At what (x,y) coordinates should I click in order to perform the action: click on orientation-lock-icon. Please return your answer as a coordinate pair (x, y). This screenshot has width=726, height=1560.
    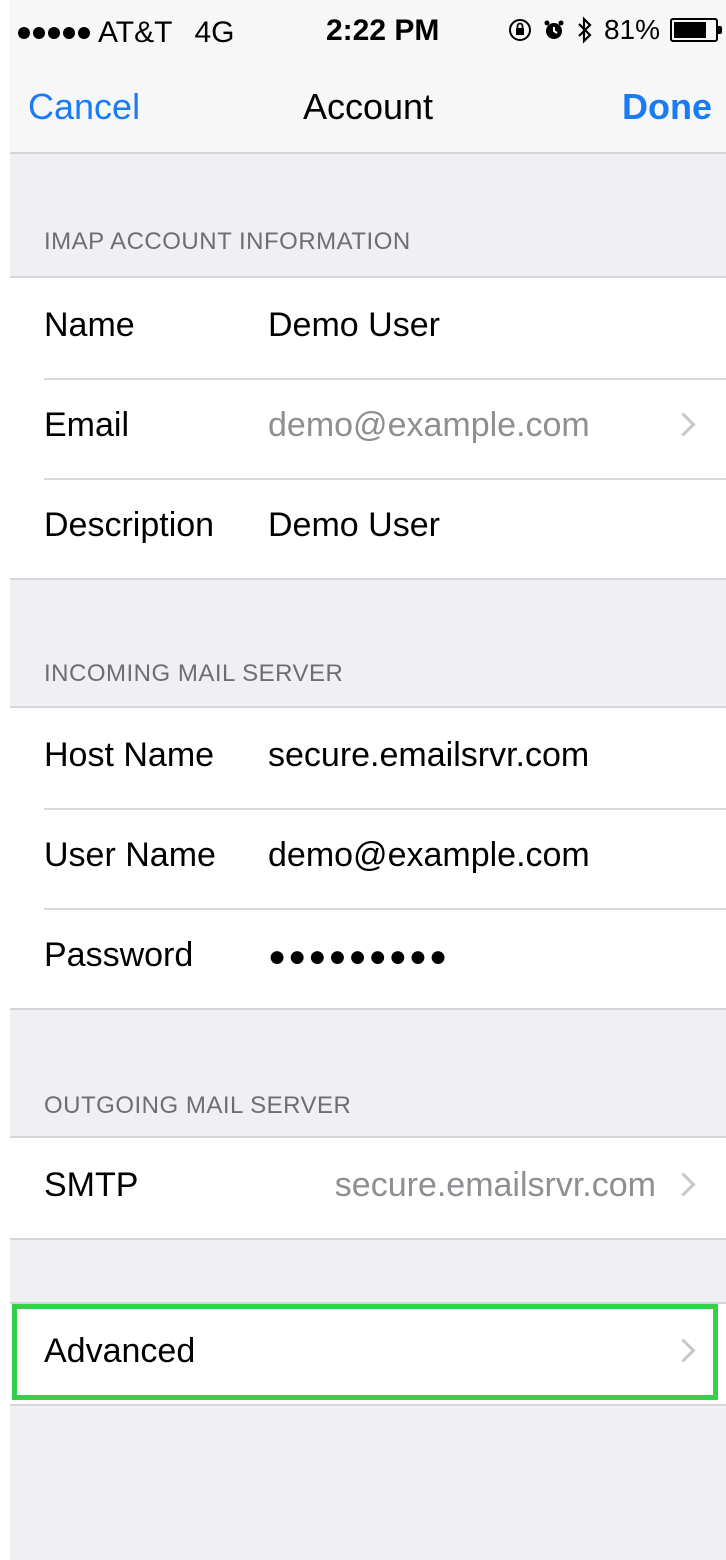
    Looking at the image, I should click on (519, 30).